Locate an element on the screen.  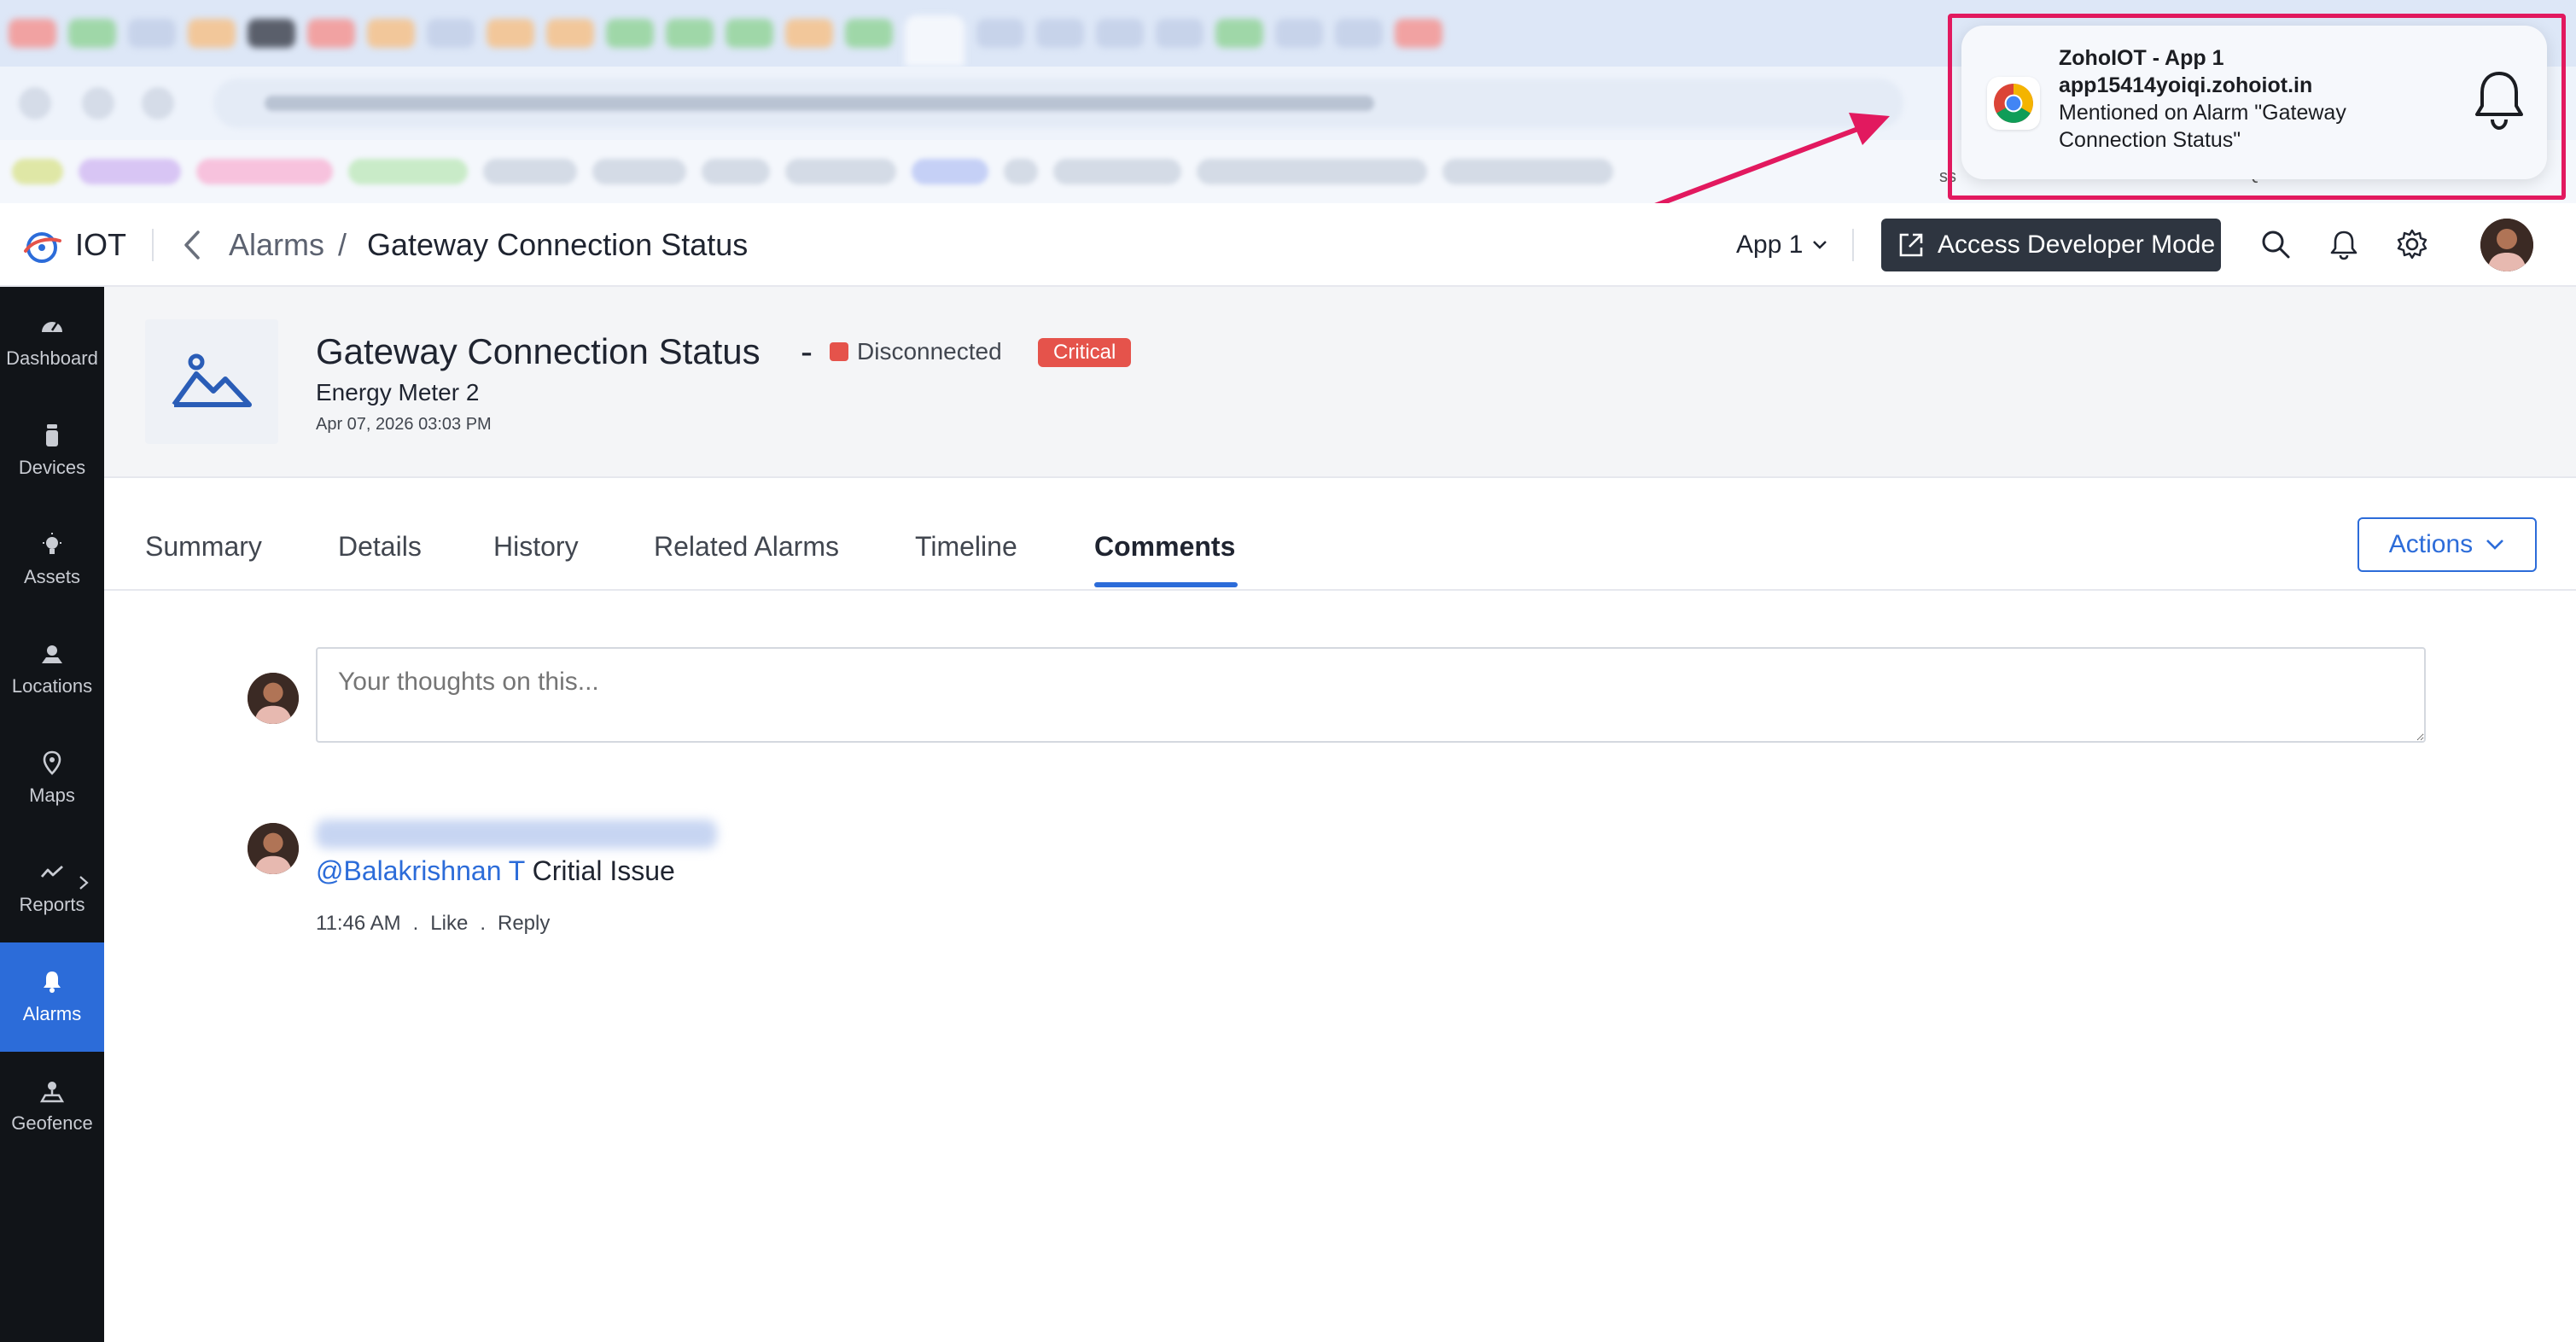
app-selector: App 1 is located at coordinates (1782, 245).